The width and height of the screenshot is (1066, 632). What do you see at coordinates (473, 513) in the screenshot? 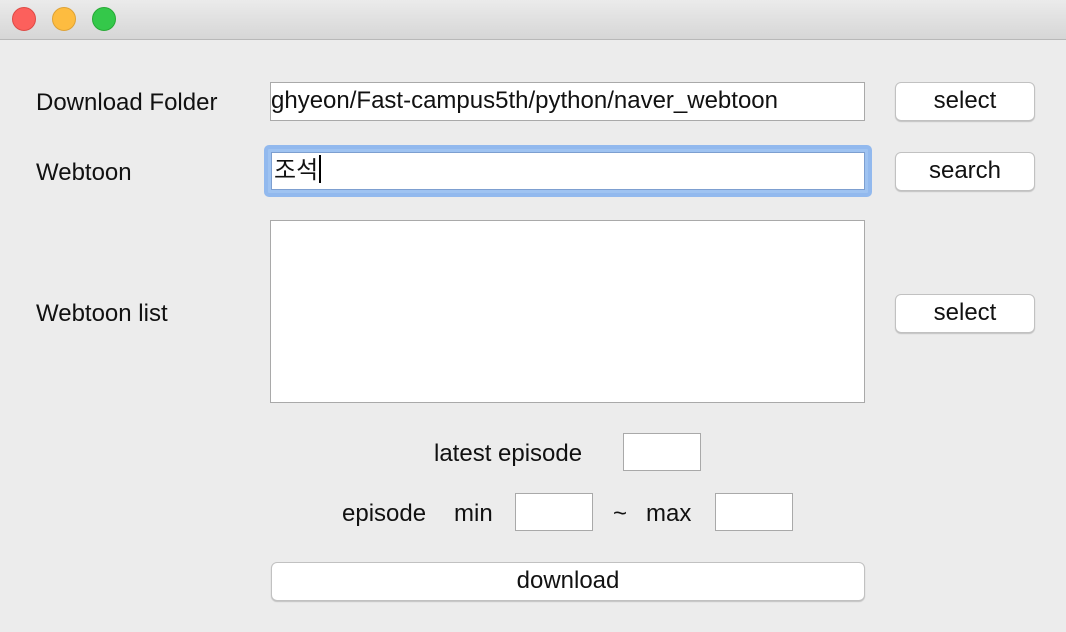
I see `min-label: min` at bounding box center [473, 513].